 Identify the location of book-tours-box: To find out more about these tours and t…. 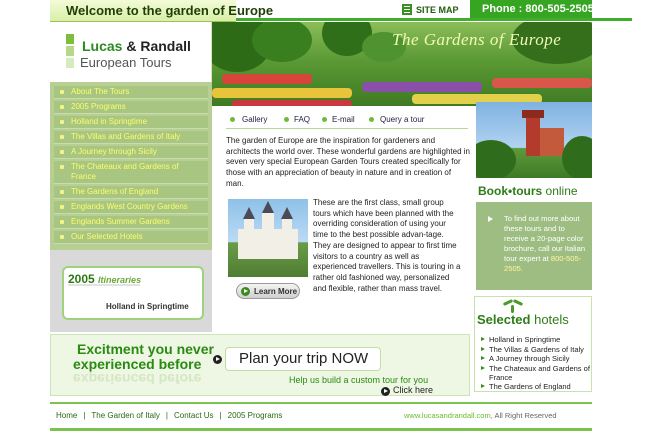
(534, 246).